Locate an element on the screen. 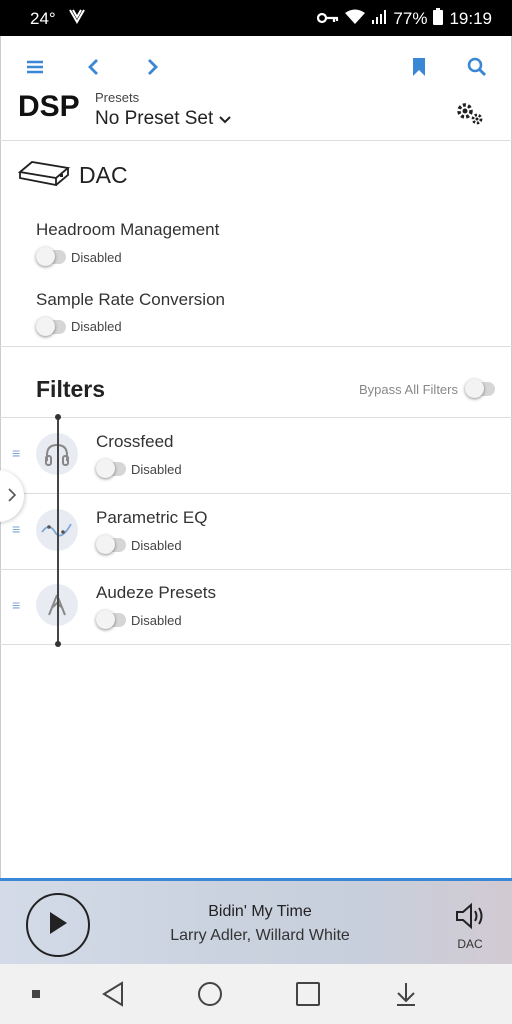 The height and width of the screenshot is (1024, 512). page-title: DSP is located at coordinates (49, 106).